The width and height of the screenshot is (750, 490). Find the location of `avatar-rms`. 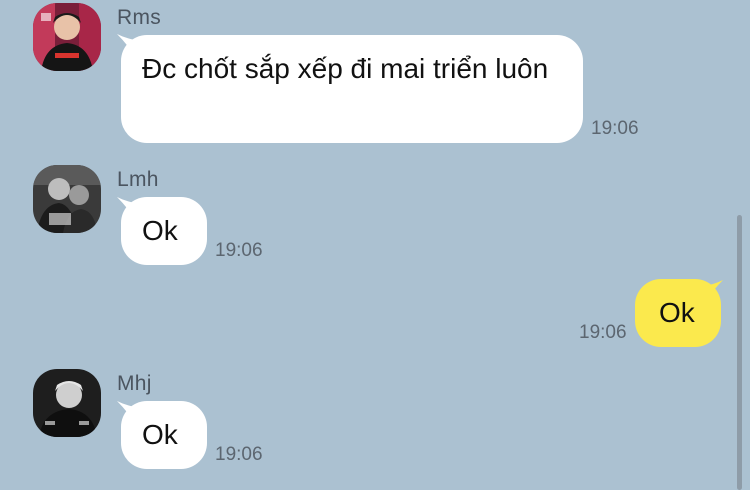

avatar-rms is located at coordinates (67, 37).